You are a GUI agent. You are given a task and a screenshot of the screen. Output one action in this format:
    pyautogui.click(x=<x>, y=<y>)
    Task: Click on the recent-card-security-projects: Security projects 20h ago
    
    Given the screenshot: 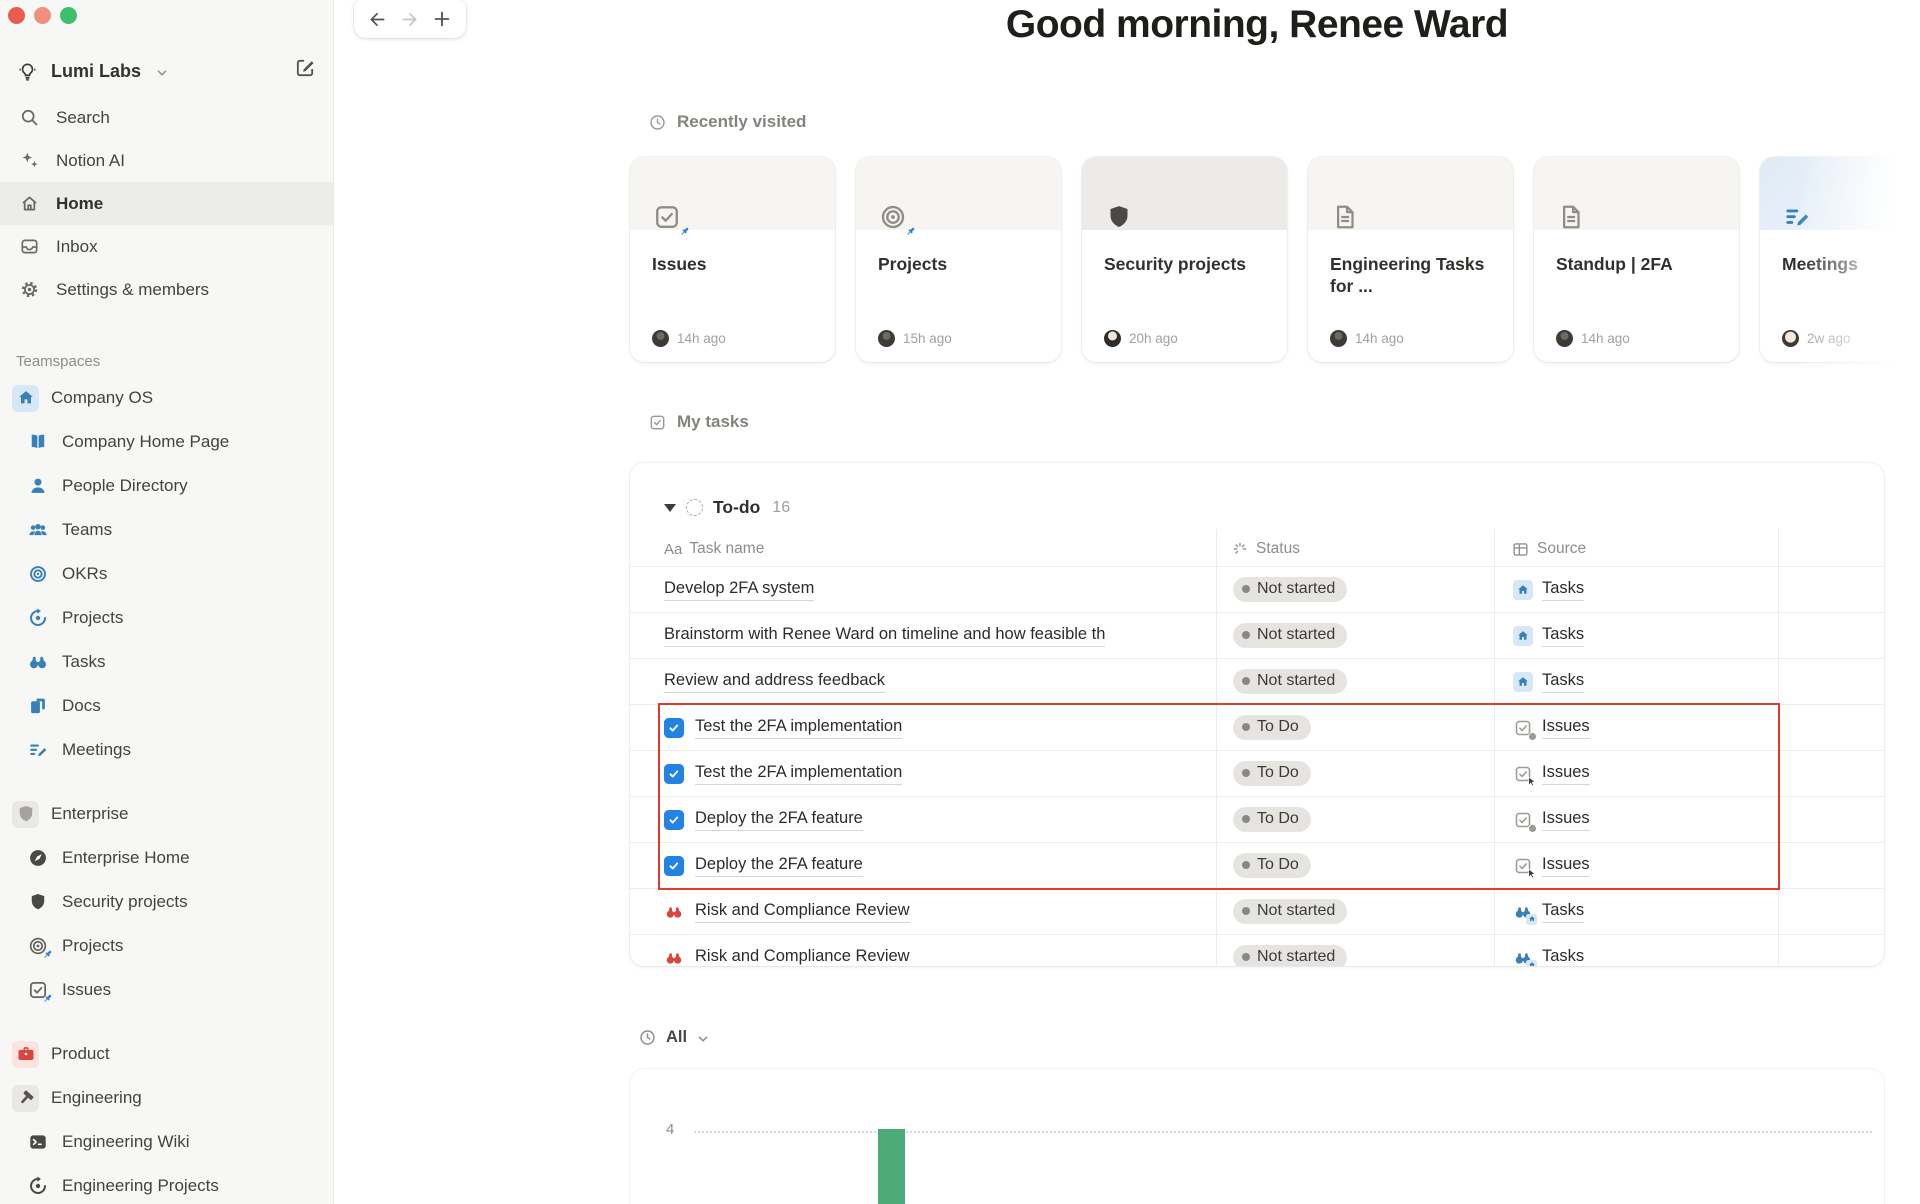 What is the action you would take?
    pyautogui.click(x=1184, y=259)
    